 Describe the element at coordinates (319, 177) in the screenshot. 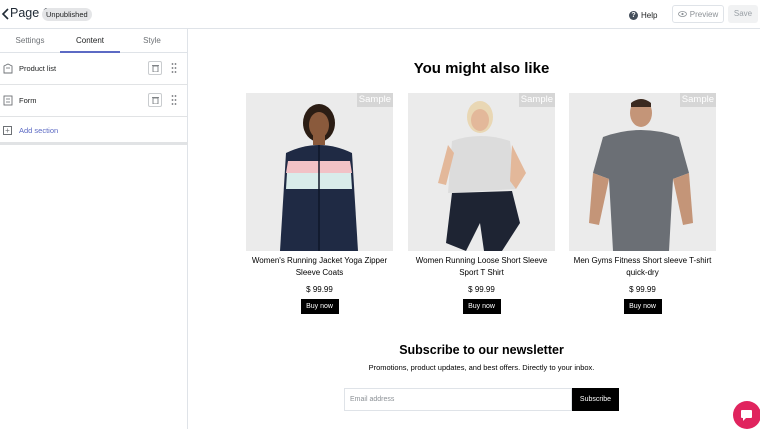

I see `woman-jacket-illustration` at that location.